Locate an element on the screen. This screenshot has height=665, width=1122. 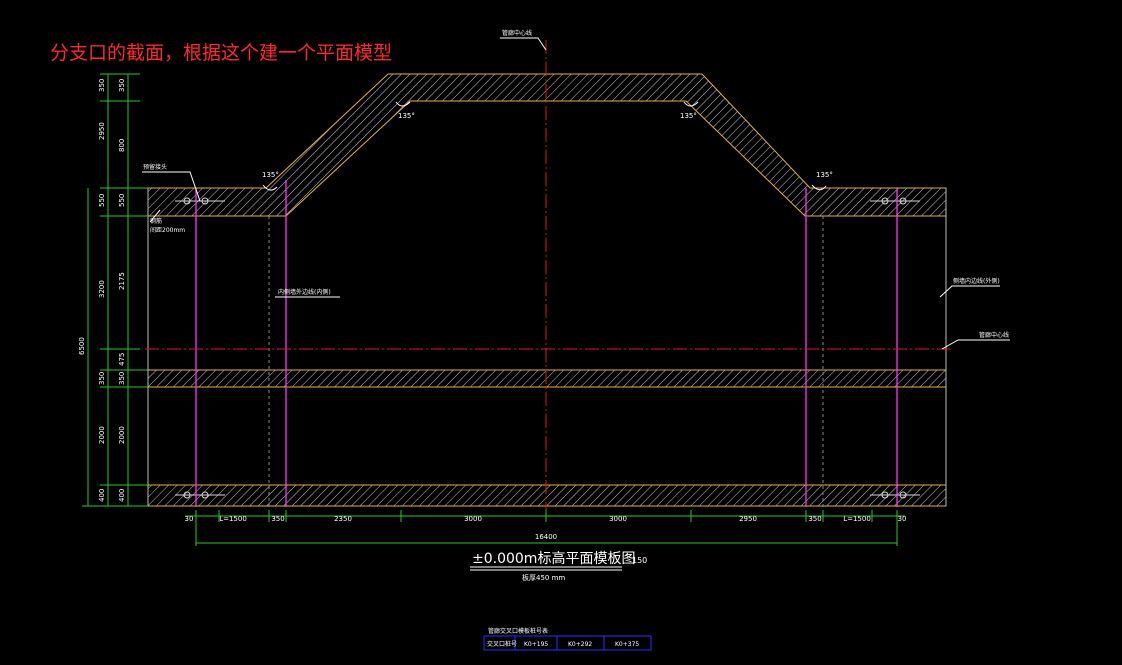
dim-inner-1: 350 is located at coordinates (122, 85).